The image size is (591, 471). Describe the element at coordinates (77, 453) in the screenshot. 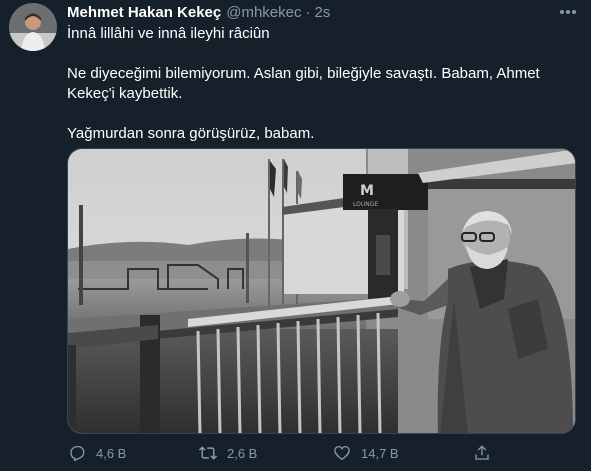

I see `reply-icon` at that location.